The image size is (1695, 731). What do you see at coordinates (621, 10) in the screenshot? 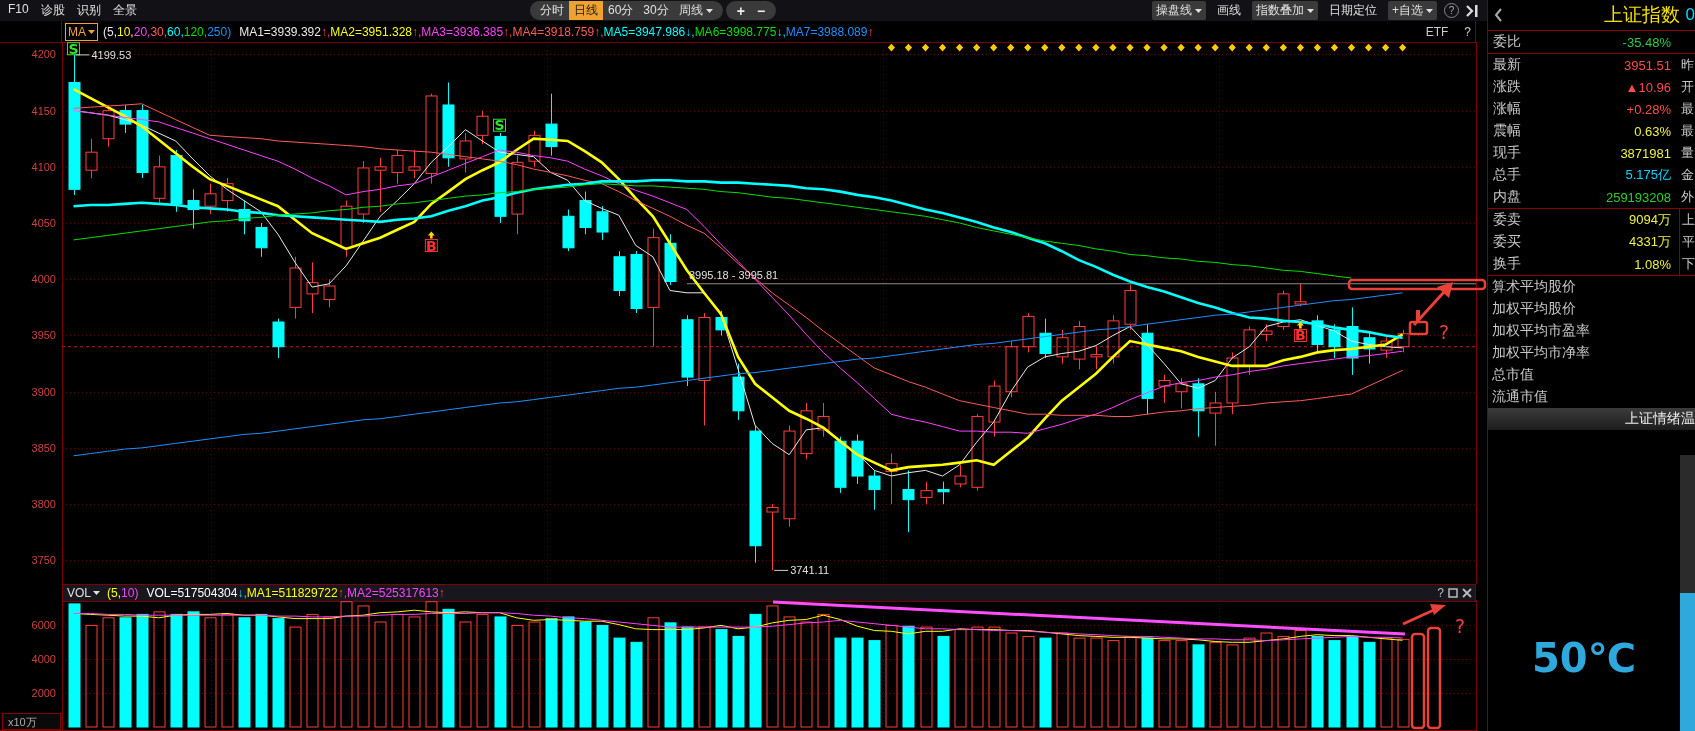
I see `period-tab: 60分` at bounding box center [621, 10].